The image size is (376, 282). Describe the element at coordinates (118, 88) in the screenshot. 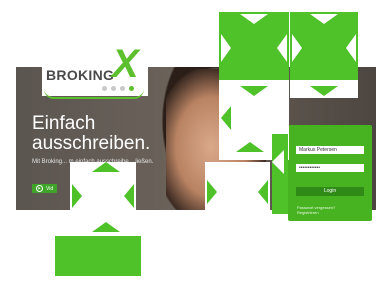

I see `carousel-dots` at that location.